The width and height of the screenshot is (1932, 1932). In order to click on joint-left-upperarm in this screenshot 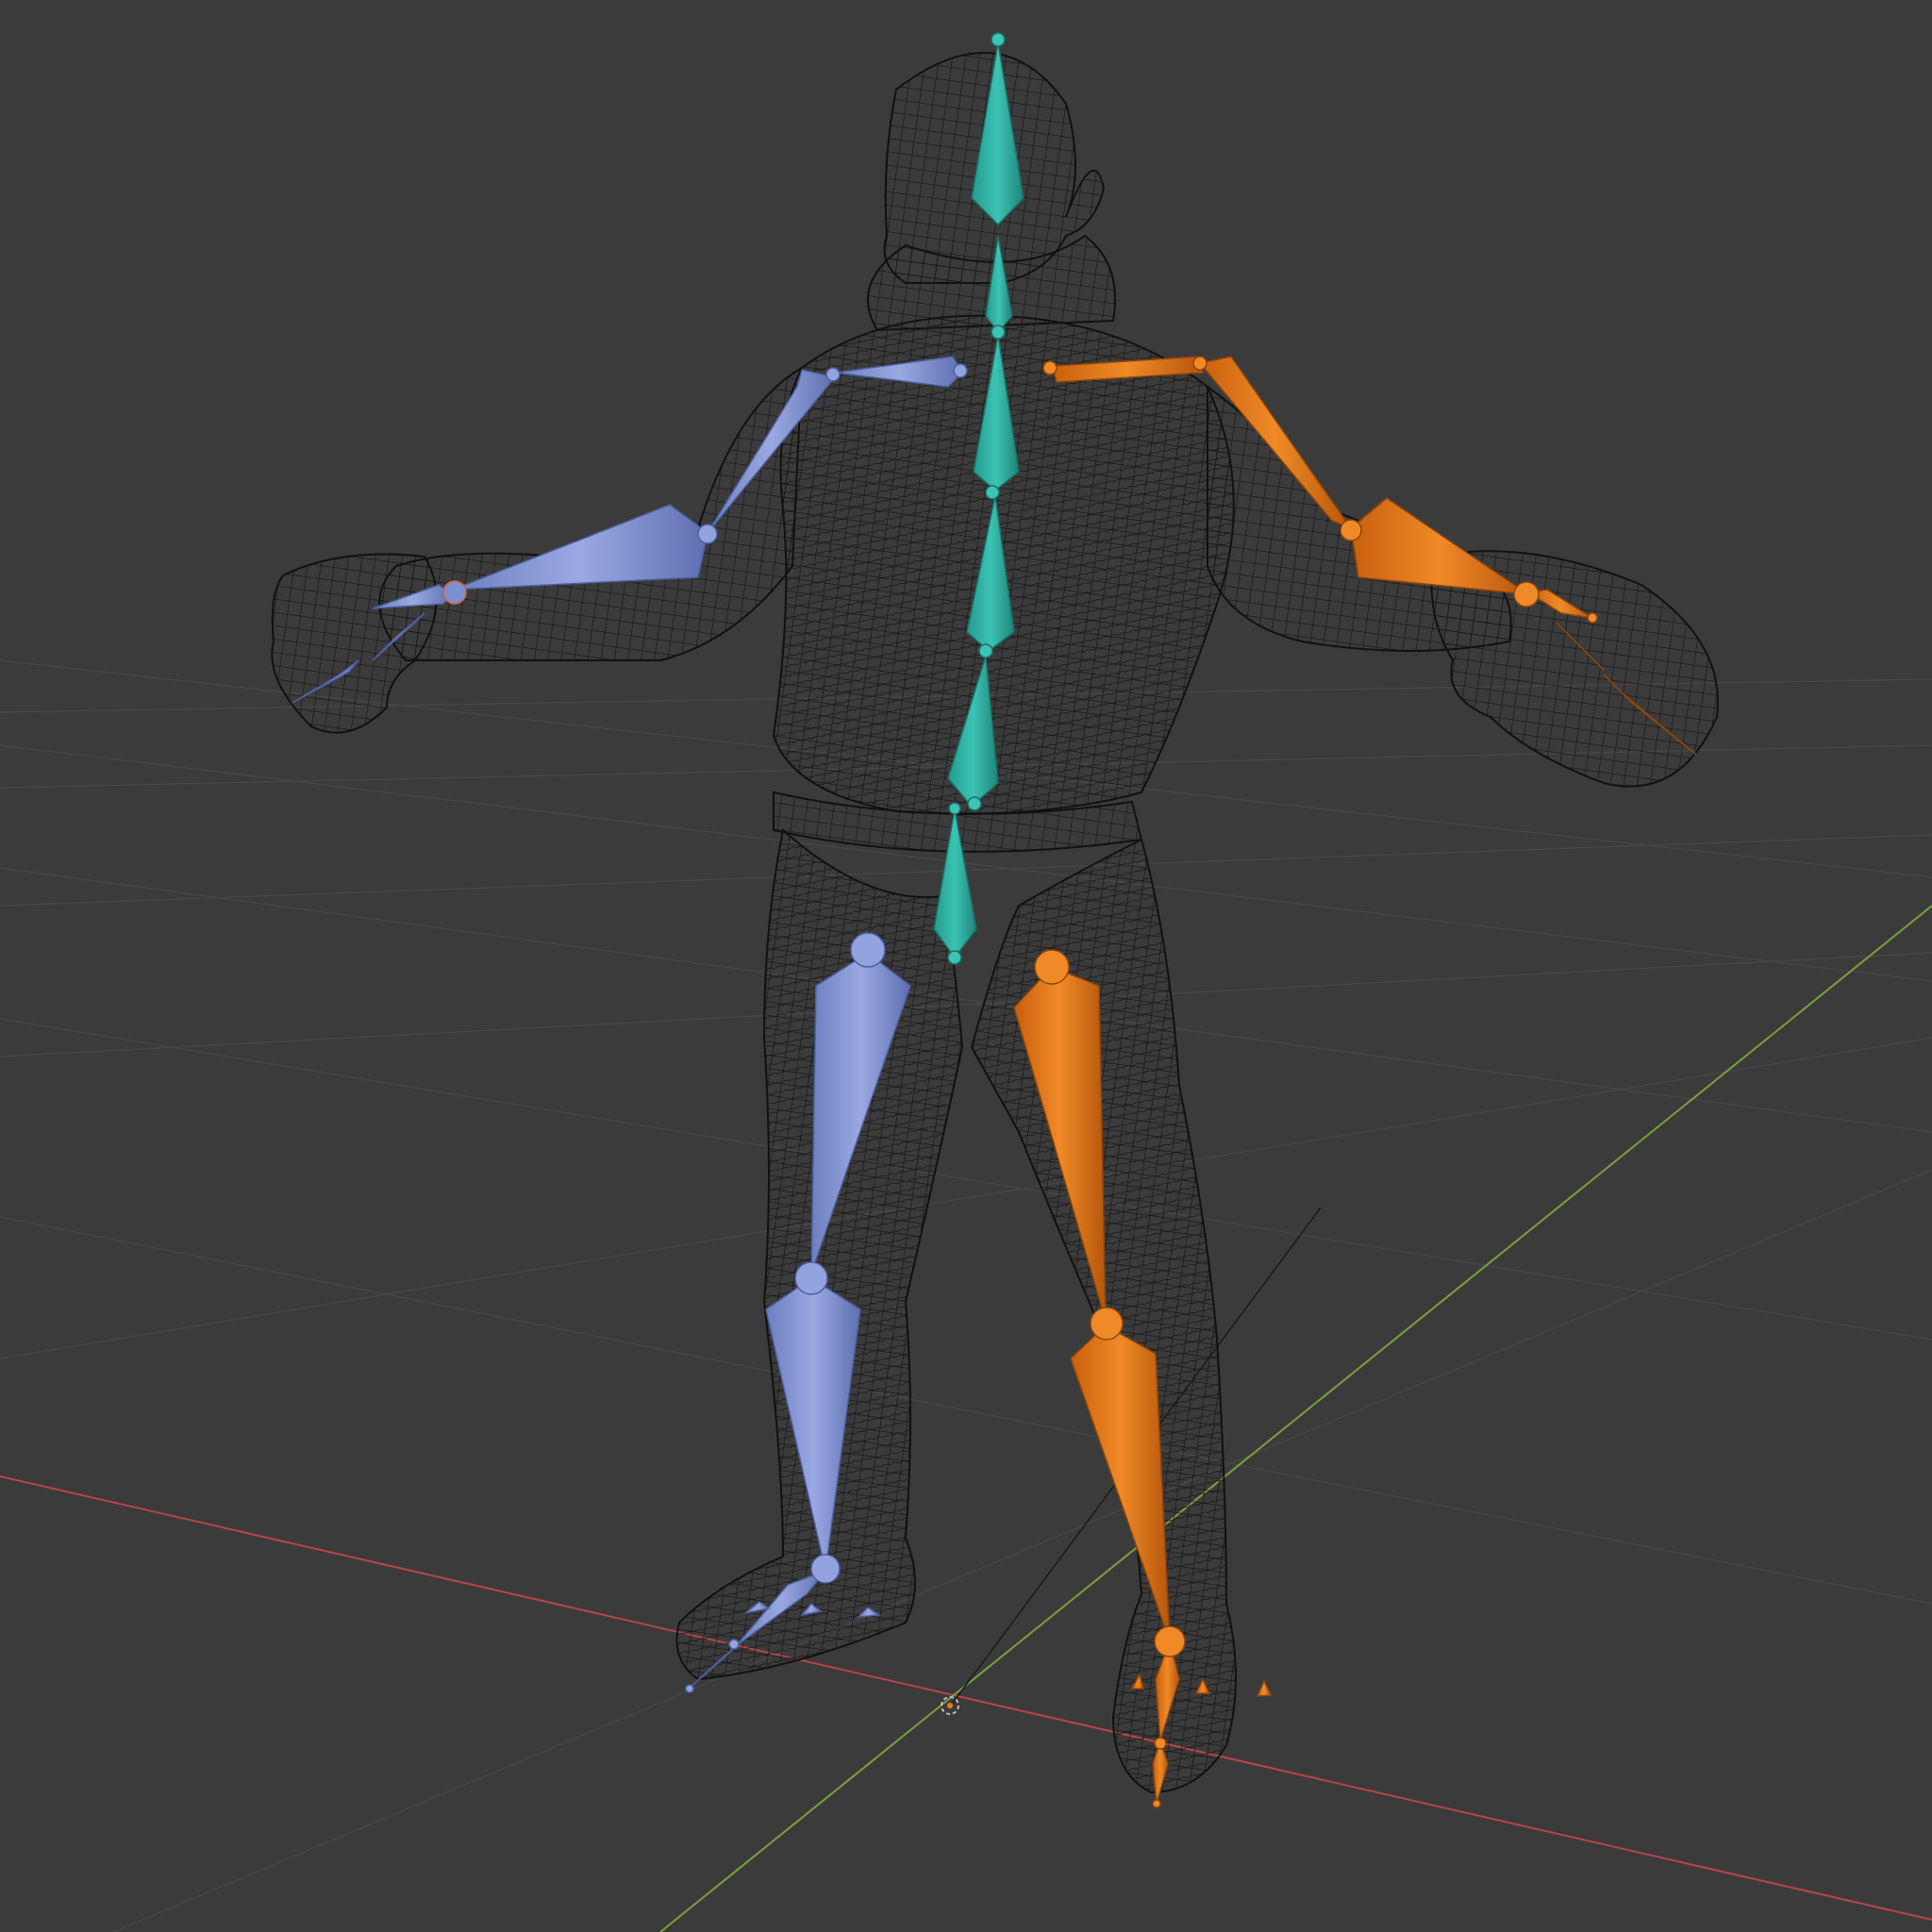, I will do `click(833, 374)`.